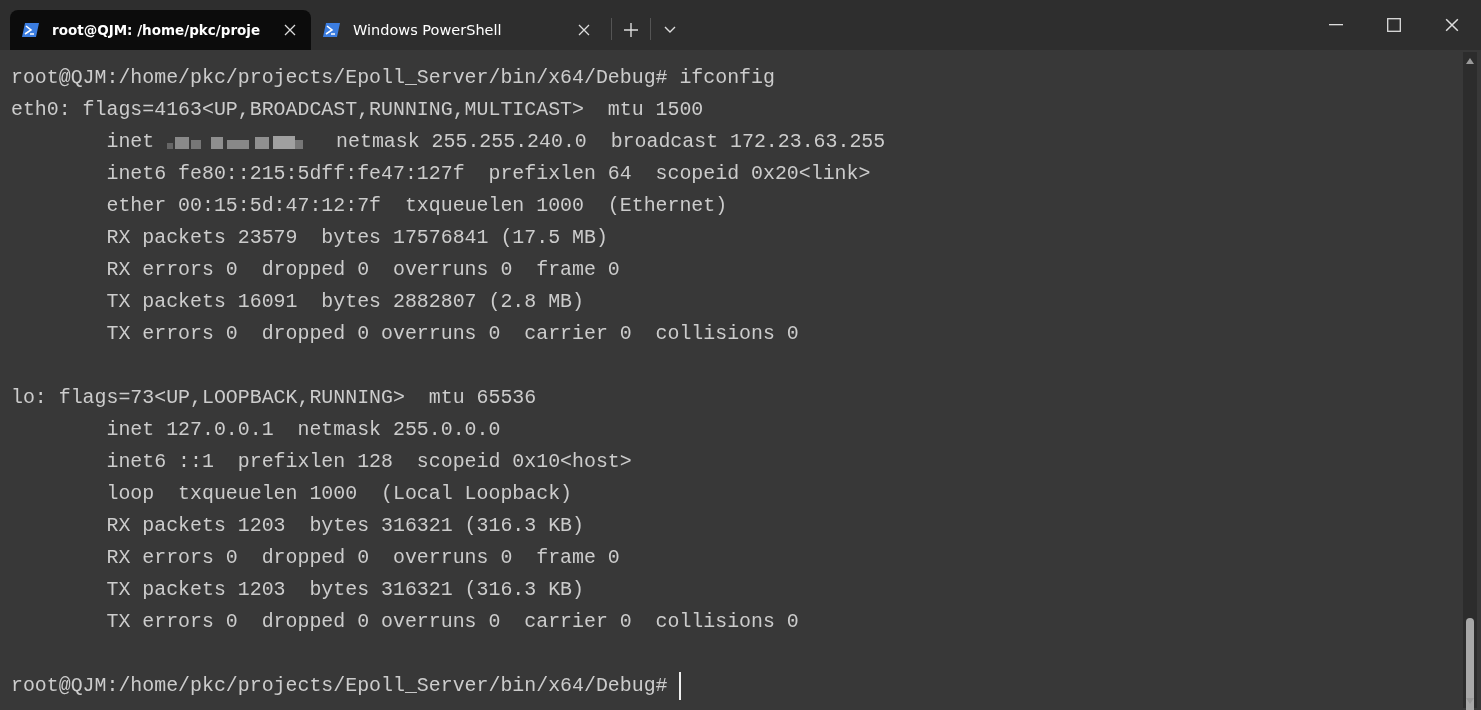 The image size is (1481, 710). I want to click on output-line: RX packets 1203 bytes 316321 (316.3 KB), so click(344, 526).